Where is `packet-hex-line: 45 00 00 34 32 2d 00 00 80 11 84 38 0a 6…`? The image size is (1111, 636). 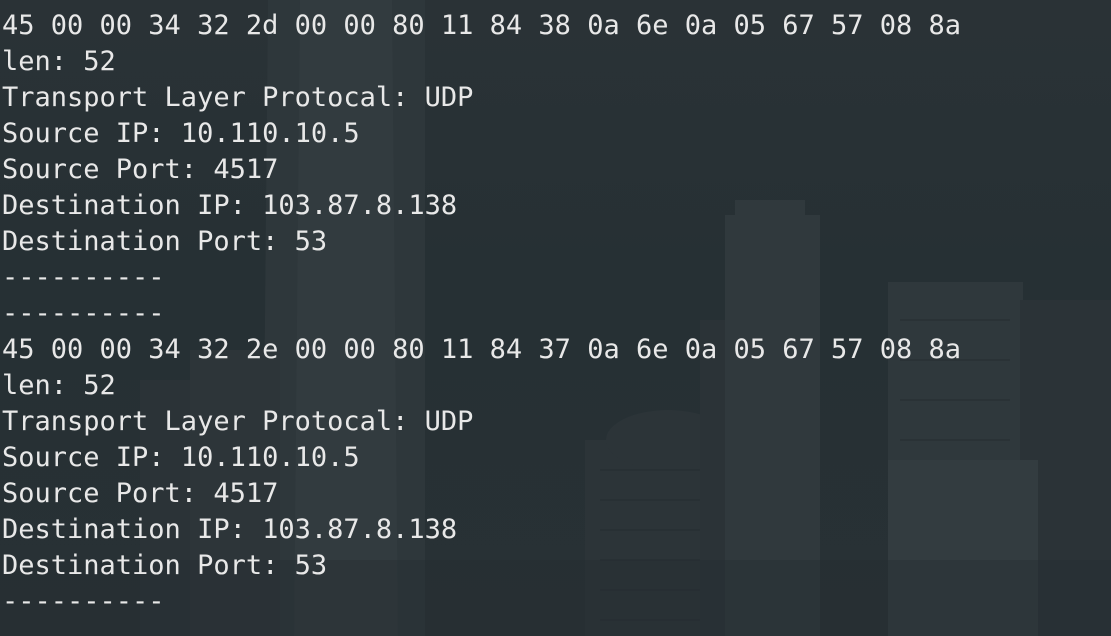 packet-hex-line: 45 00 00 34 32 2d 00 00 80 11 84 38 0a 6… is located at coordinates (482, 25).